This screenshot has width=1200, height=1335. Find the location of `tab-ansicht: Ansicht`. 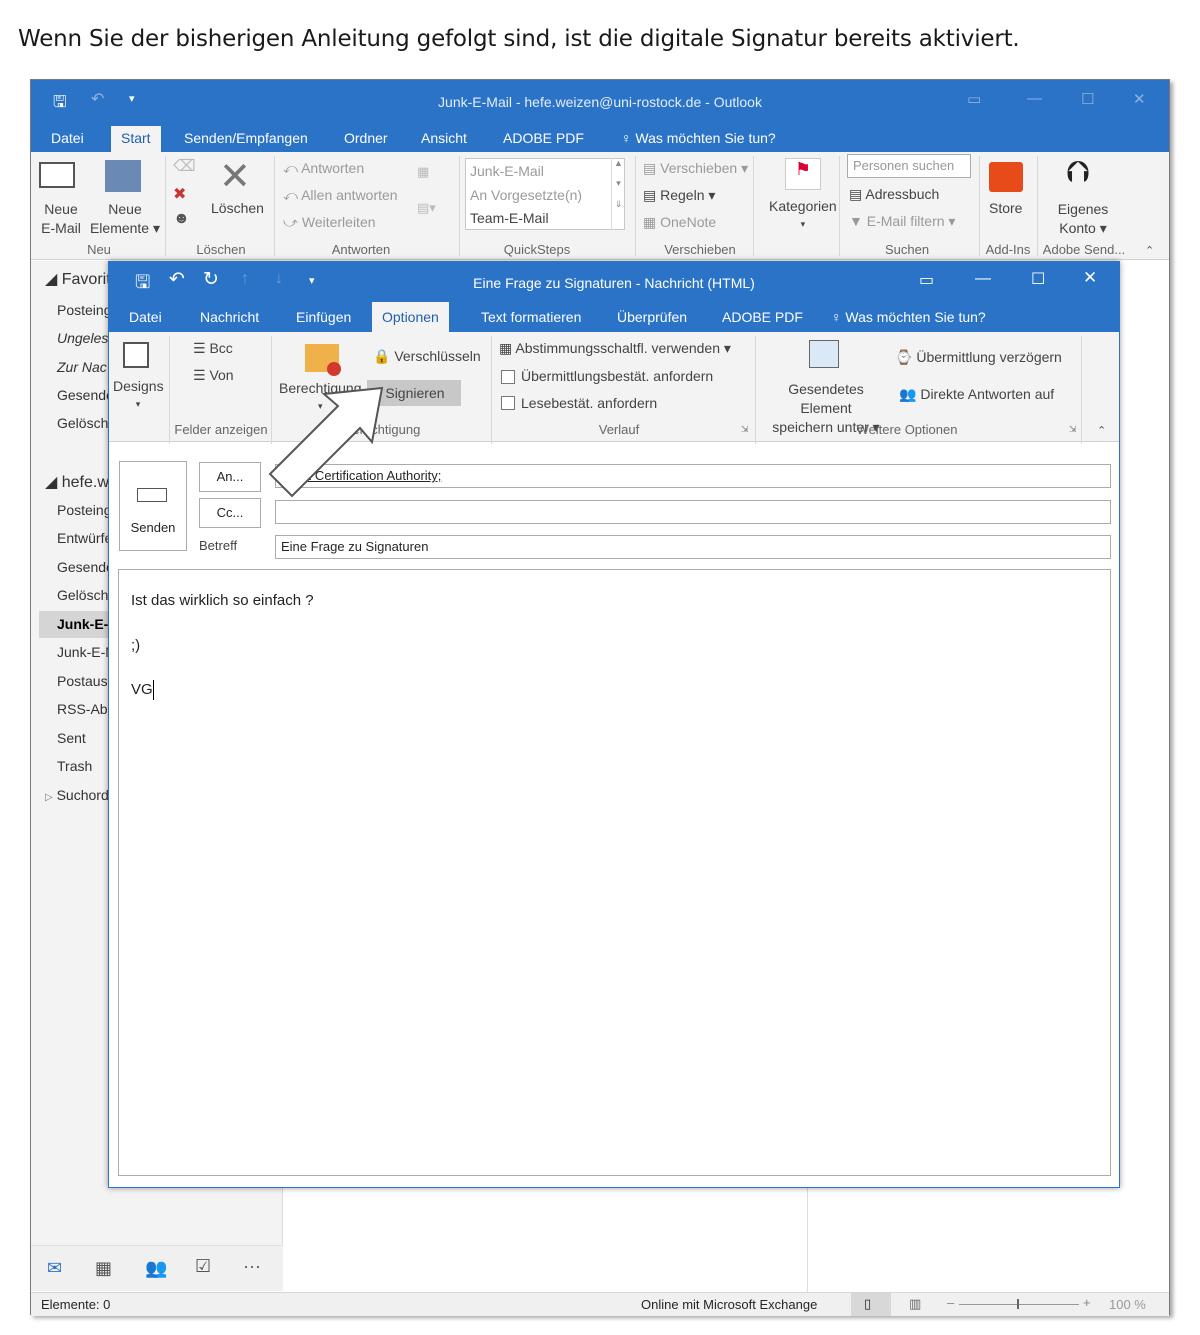

tab-ansicht: Ansicht is located at coordinates (444, 139).